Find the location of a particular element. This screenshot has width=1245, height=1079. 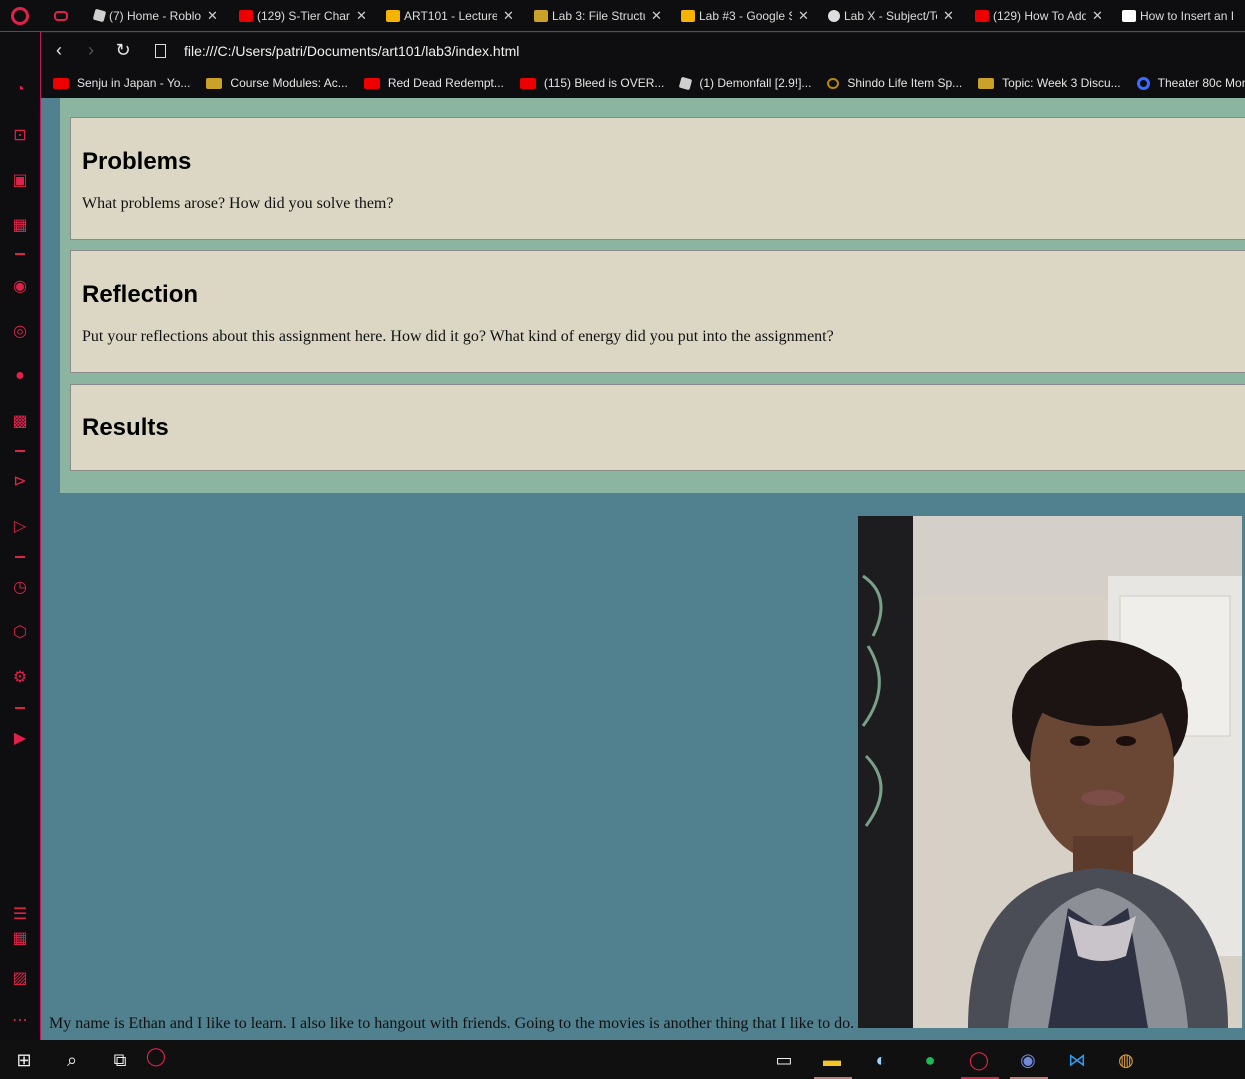

opera-menu-button is located at coordinates (20, 16).